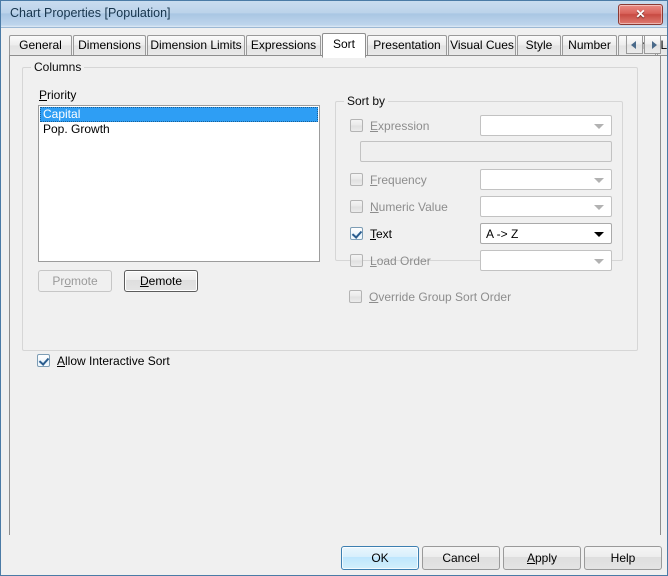 The width and height of the screenshot is (668, 576). Describe the element at coordinates (58, 67) in the screenshot. I see `columns-groupbox-title: Columns` at that location.